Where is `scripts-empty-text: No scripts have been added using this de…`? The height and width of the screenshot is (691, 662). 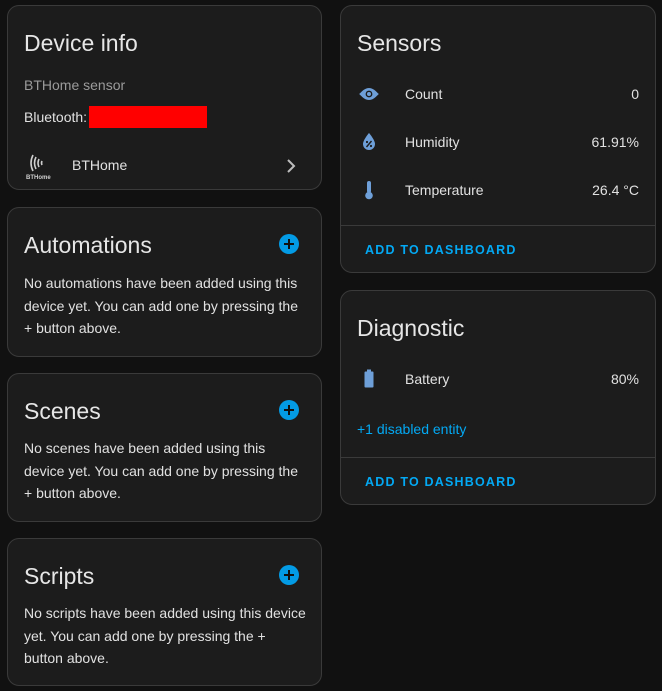 scripts-empty-text: No scripts have been added using this de… is located at coordinates (165, 635).